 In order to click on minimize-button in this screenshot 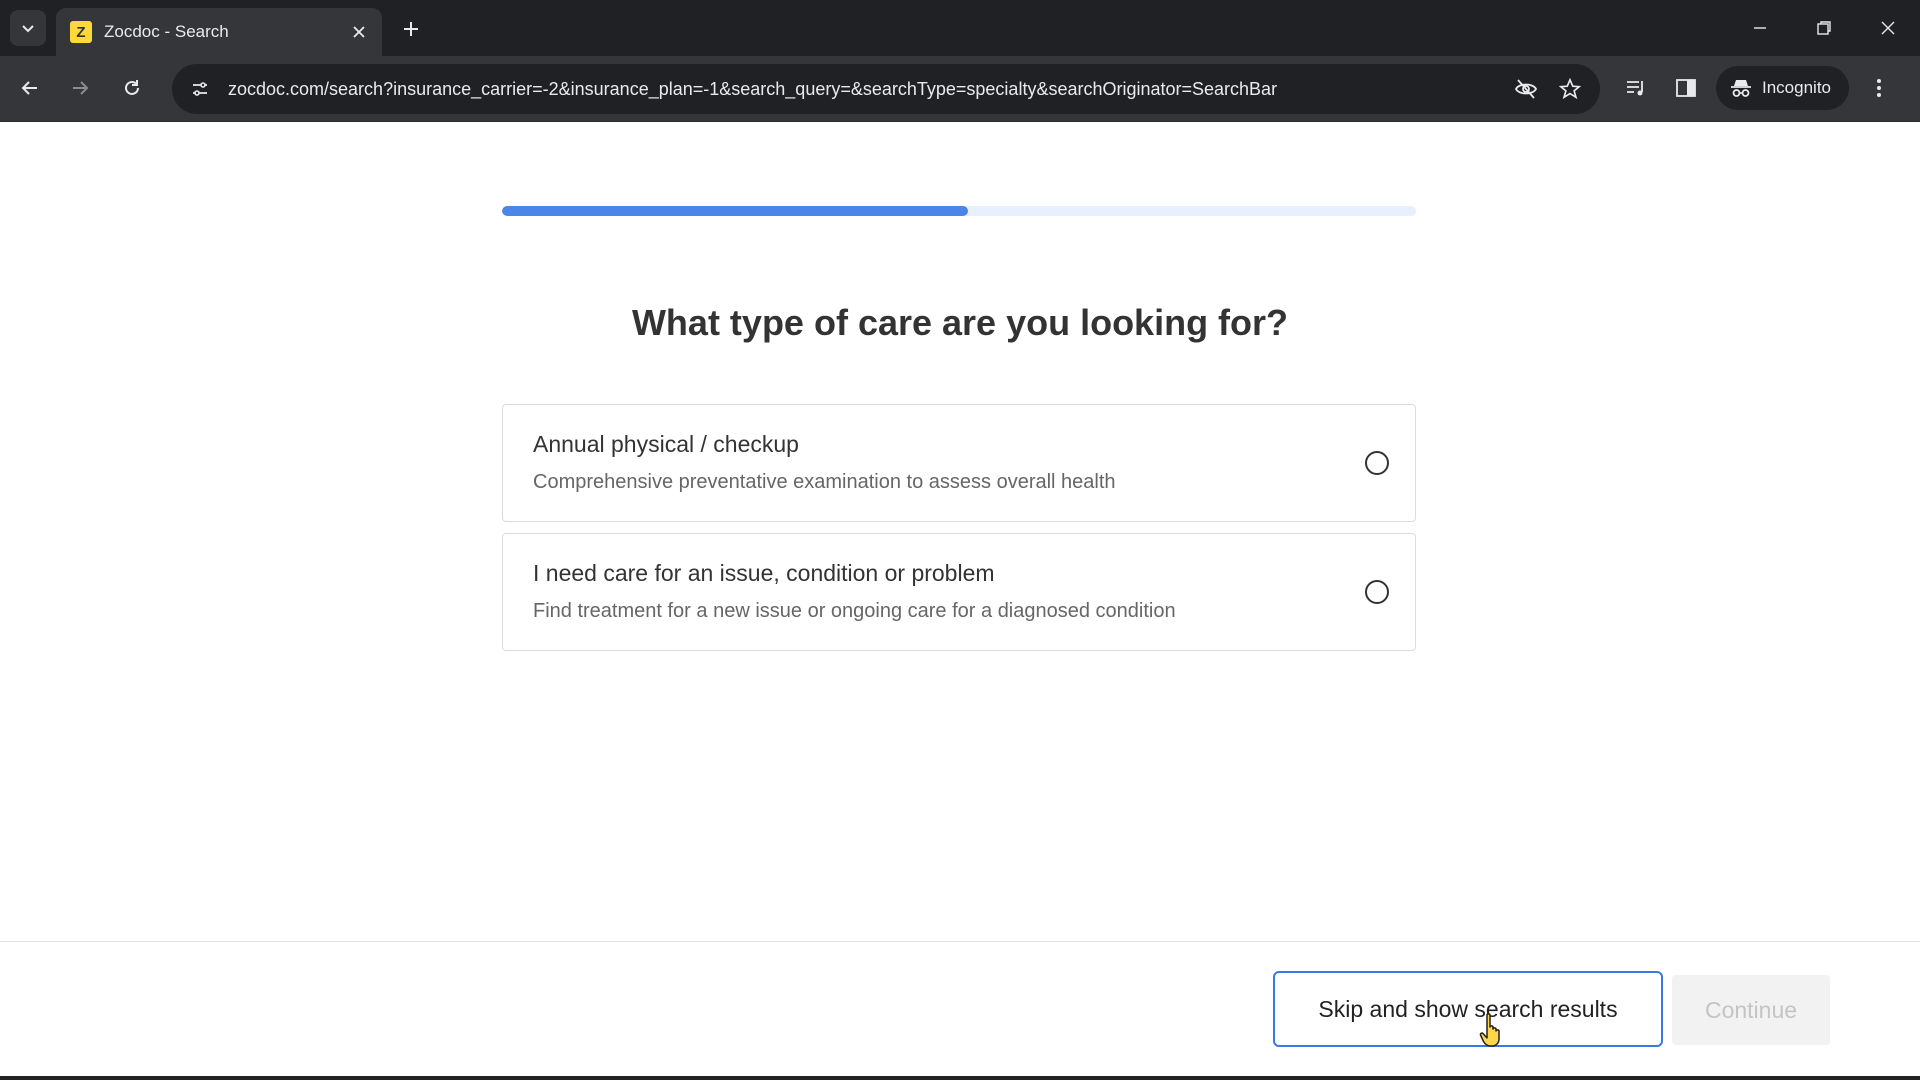, I will do `click(1760, 28)`.